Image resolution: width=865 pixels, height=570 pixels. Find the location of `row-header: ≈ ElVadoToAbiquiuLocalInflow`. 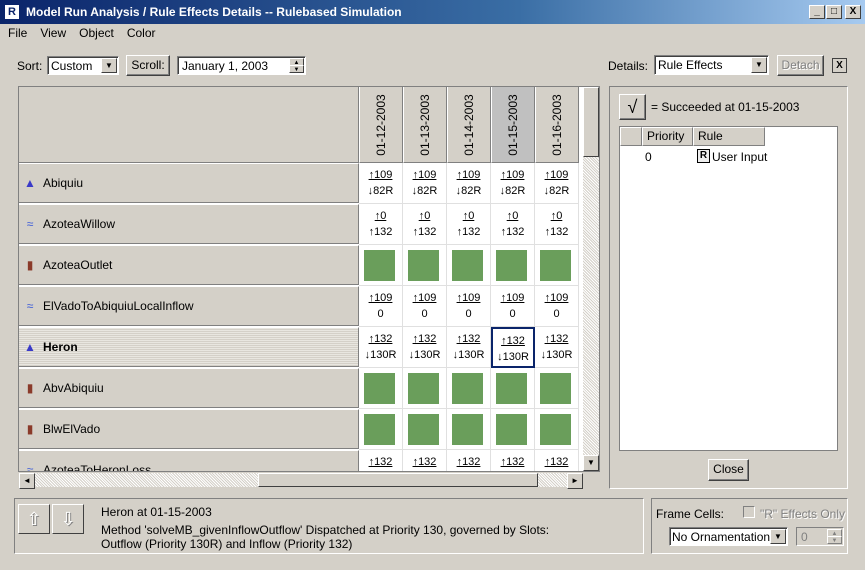

row-header: ≈ ElVadoToAbiquiuLocalInflow is located at coordinates (189, 306).